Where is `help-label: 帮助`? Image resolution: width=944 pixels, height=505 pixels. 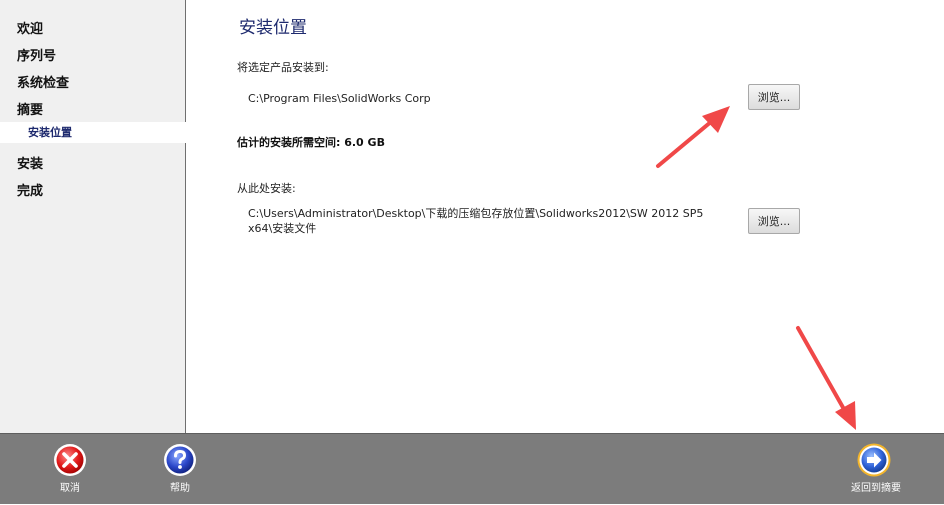
help-label: 帮助 is located at coordinates (180, 488).